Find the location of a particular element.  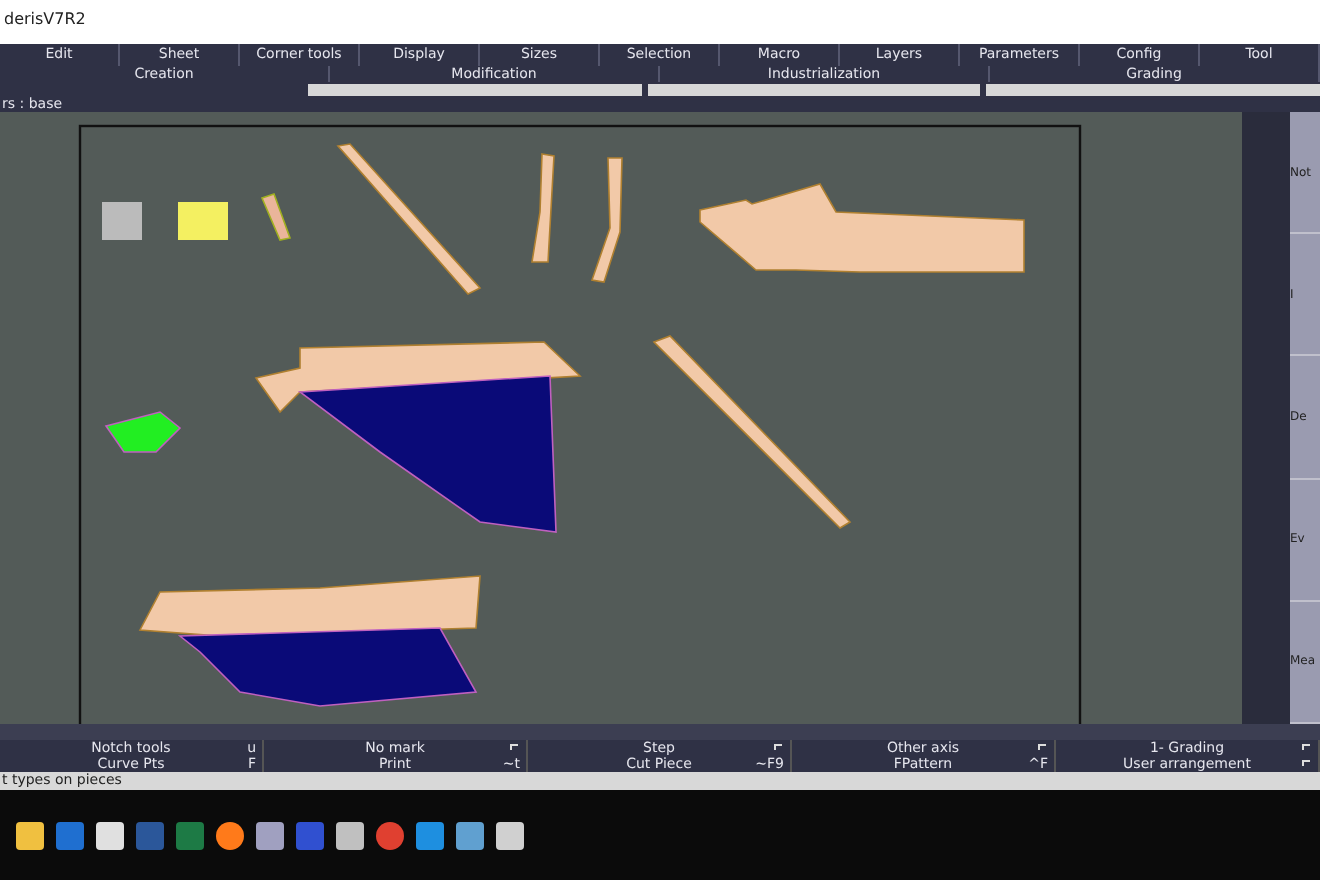

window-title: derisV7R2 is located at coordinates (45, 19).